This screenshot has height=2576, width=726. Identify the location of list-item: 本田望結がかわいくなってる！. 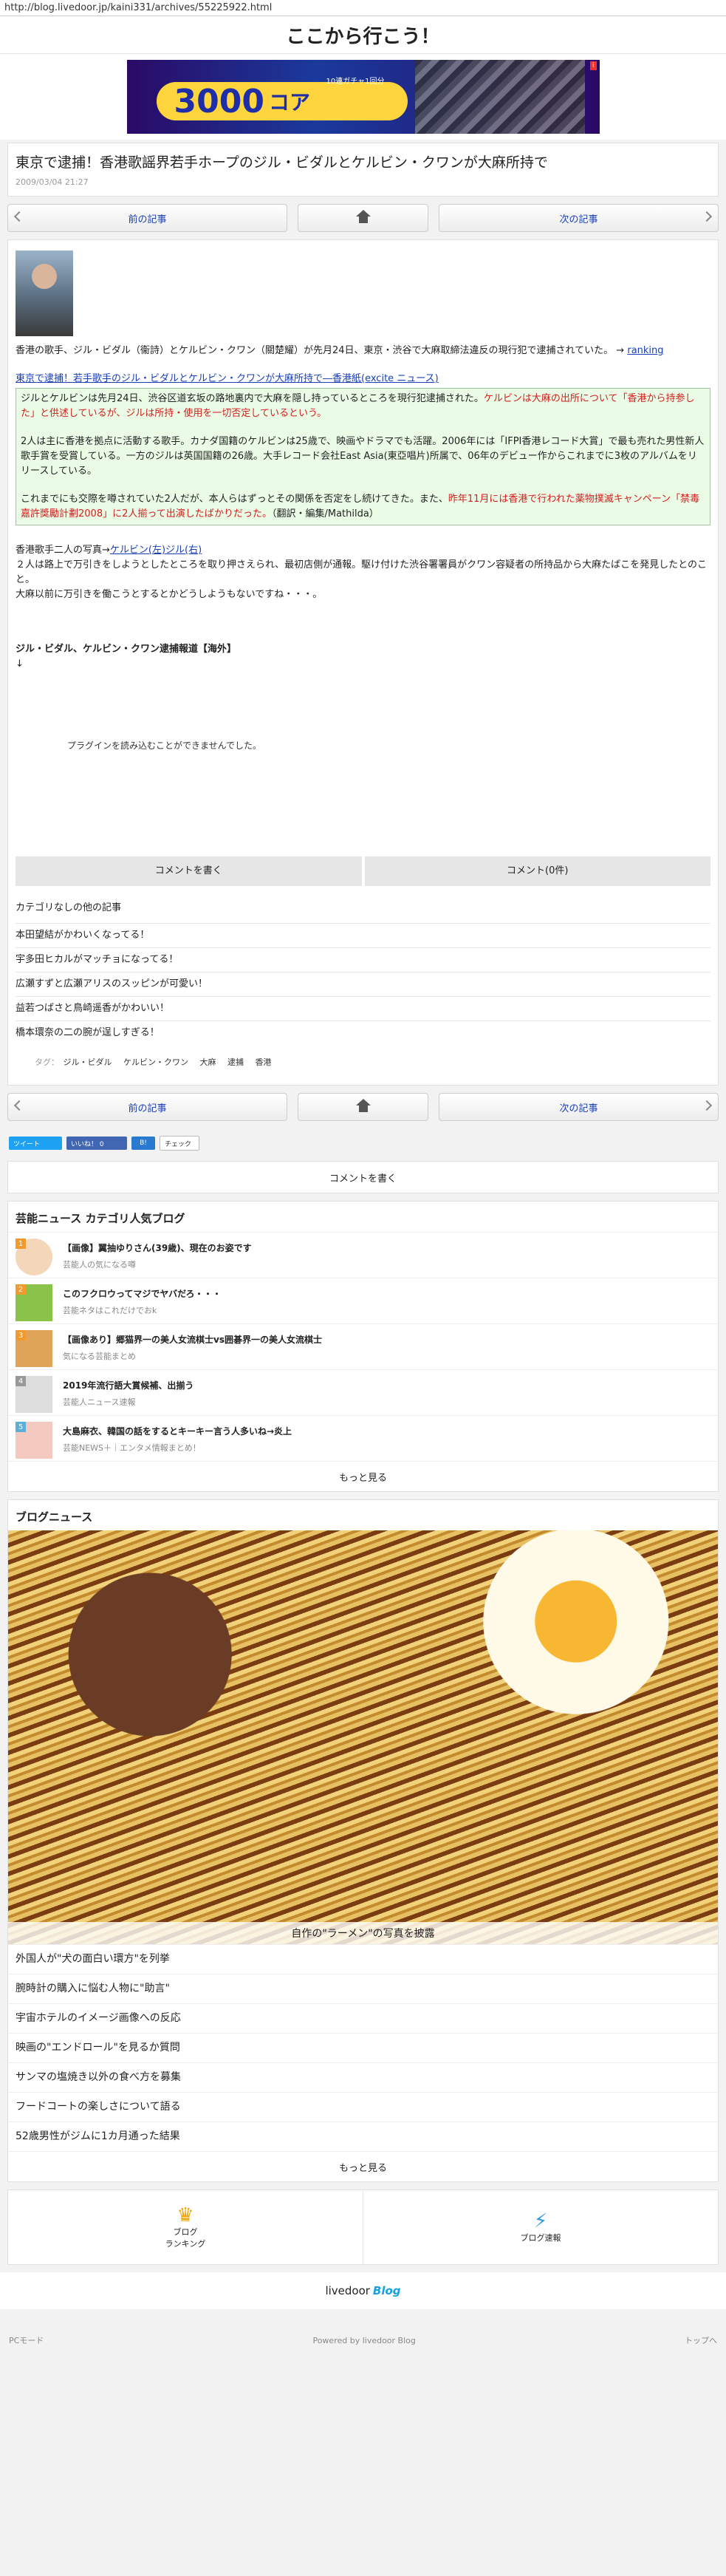
(363, 935).